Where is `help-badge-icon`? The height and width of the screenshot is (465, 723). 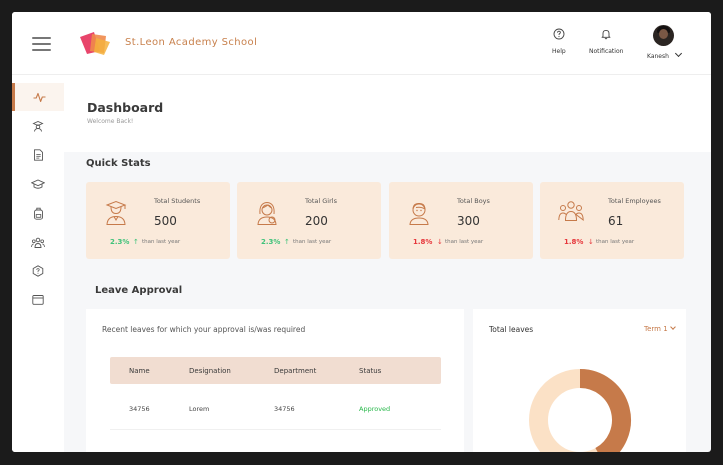
help-badge-icon is located at coordinates (38, 271).